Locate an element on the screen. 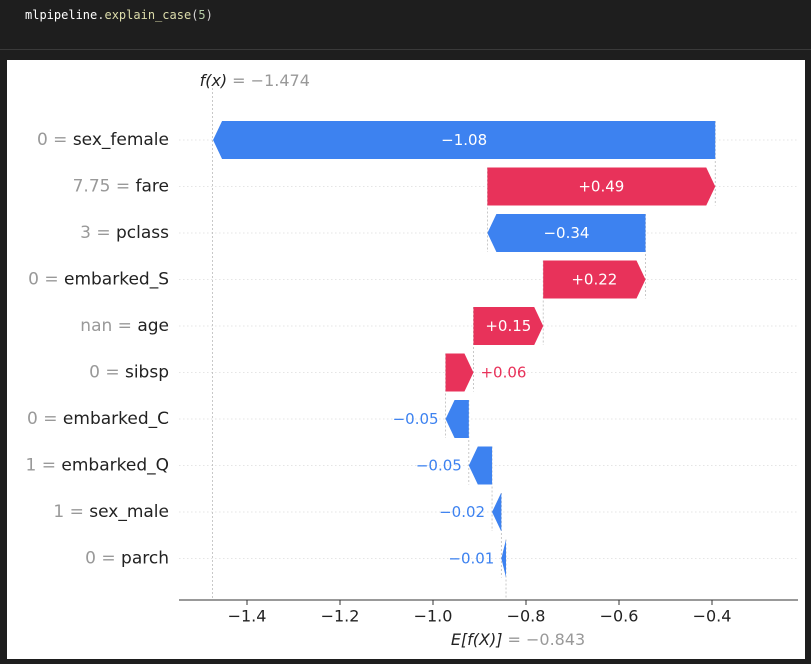 The width and height of the screenshot is (811, 664). feature-label-sex_male: 1 = sex_male is located at coordinates (111, 512).